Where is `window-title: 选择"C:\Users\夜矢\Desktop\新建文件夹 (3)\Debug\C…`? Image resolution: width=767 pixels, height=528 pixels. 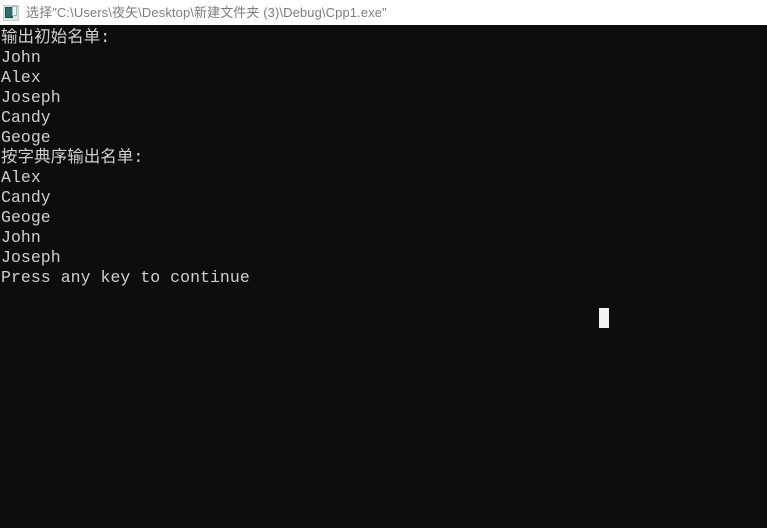
window-title: 选择"C:\Users\夜矢\Desktop\新建文件夹 (3)\Debug\C… is located at coordinates (206, 12).